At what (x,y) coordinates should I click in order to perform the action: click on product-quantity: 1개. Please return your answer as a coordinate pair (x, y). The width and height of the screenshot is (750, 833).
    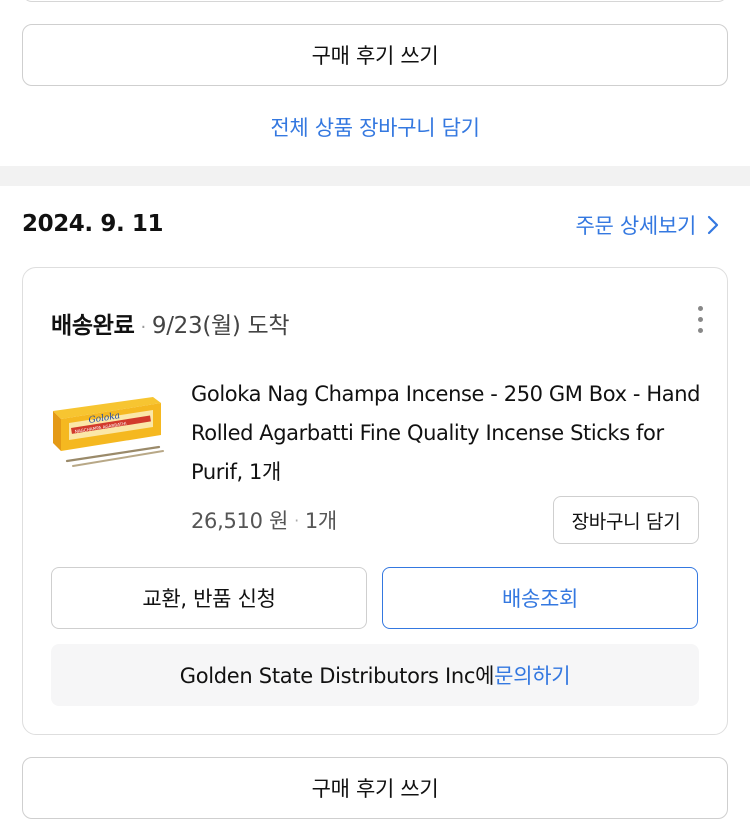
    Looking at the image, I should click on (320, 521).